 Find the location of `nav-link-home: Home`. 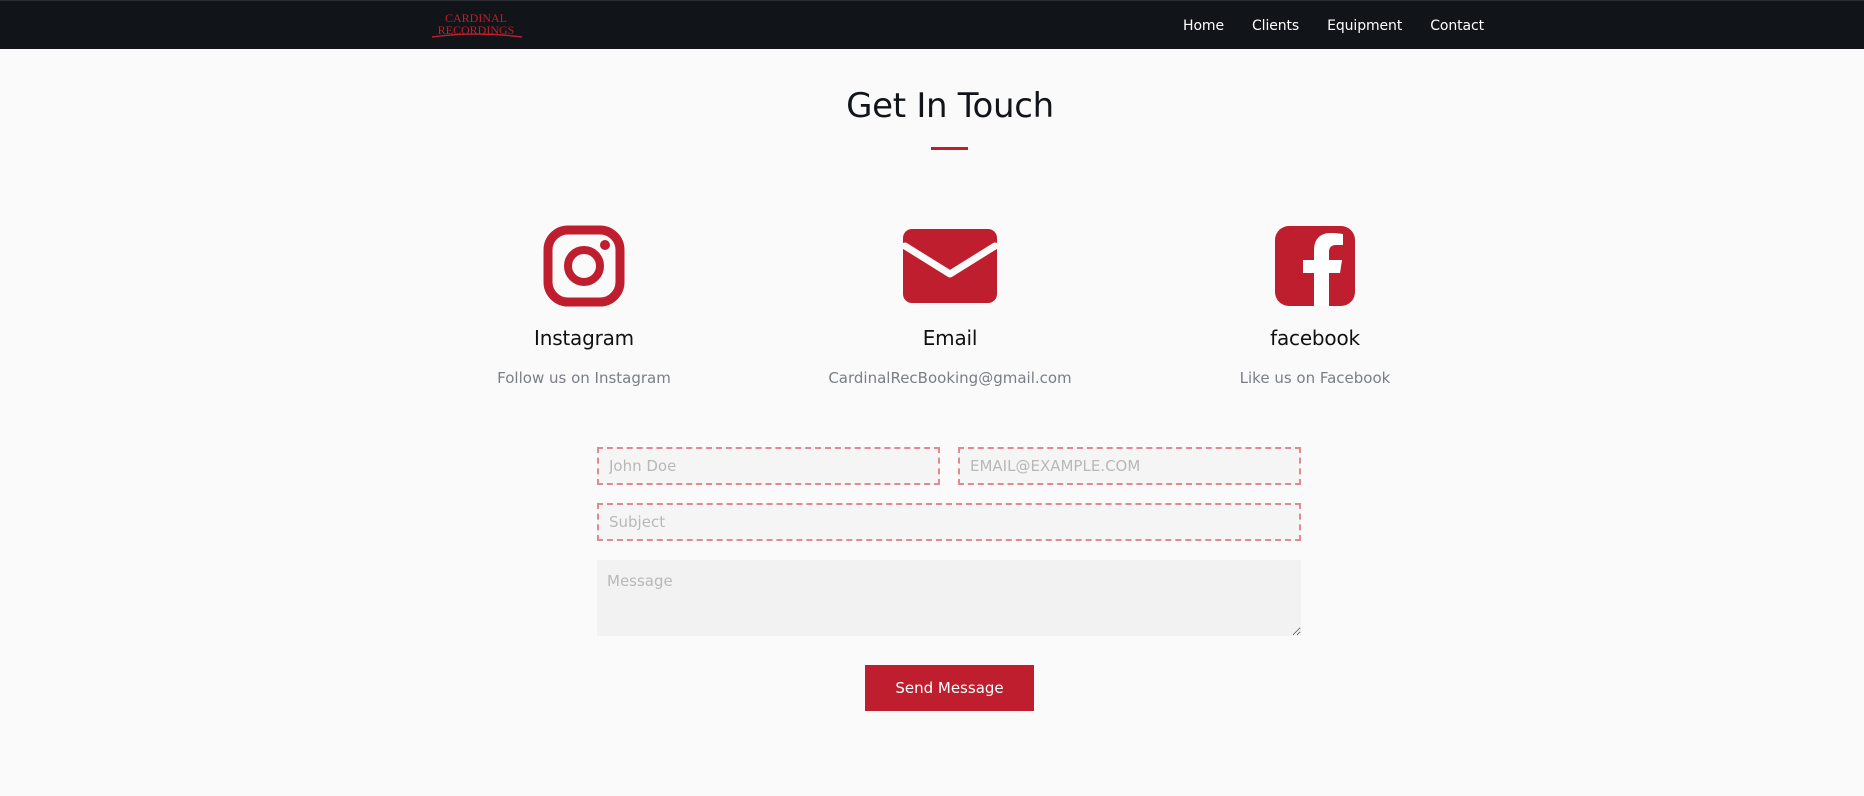

nav-link-home: Home is located at coordinates (1203, 26).